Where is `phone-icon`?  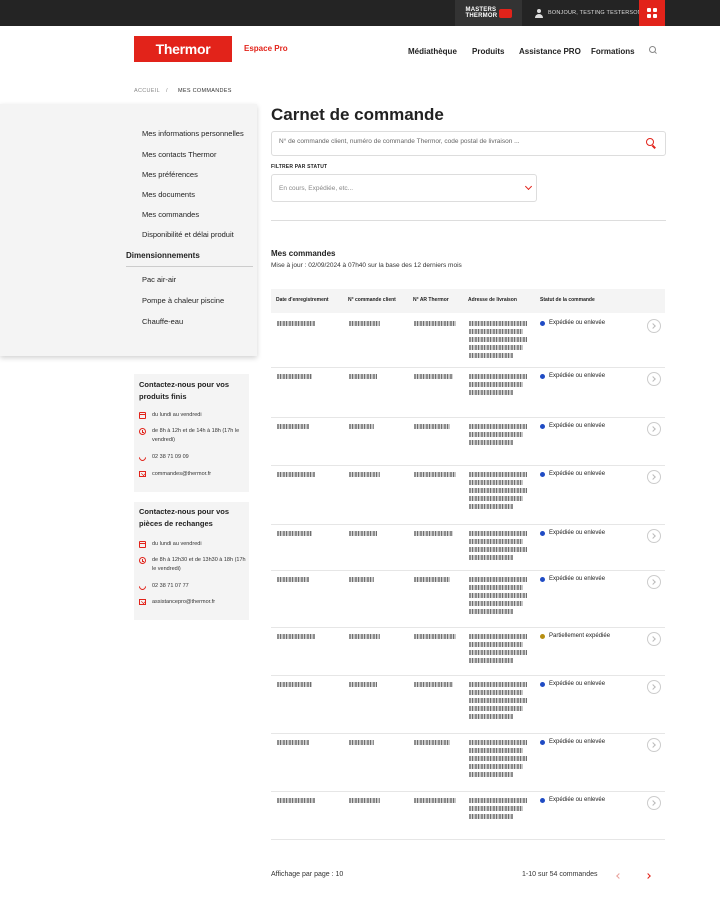 phone-icon is located at coordinates (142, 457).